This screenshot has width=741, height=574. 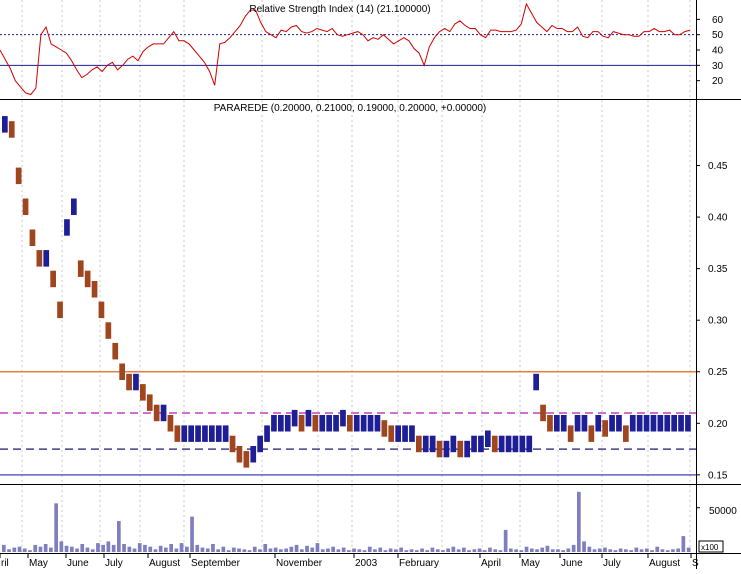 What do you see at coordinates (718, 81) in the screenshot?
I see `rsi-tick-label: 20` at bounding box center [718, 81].